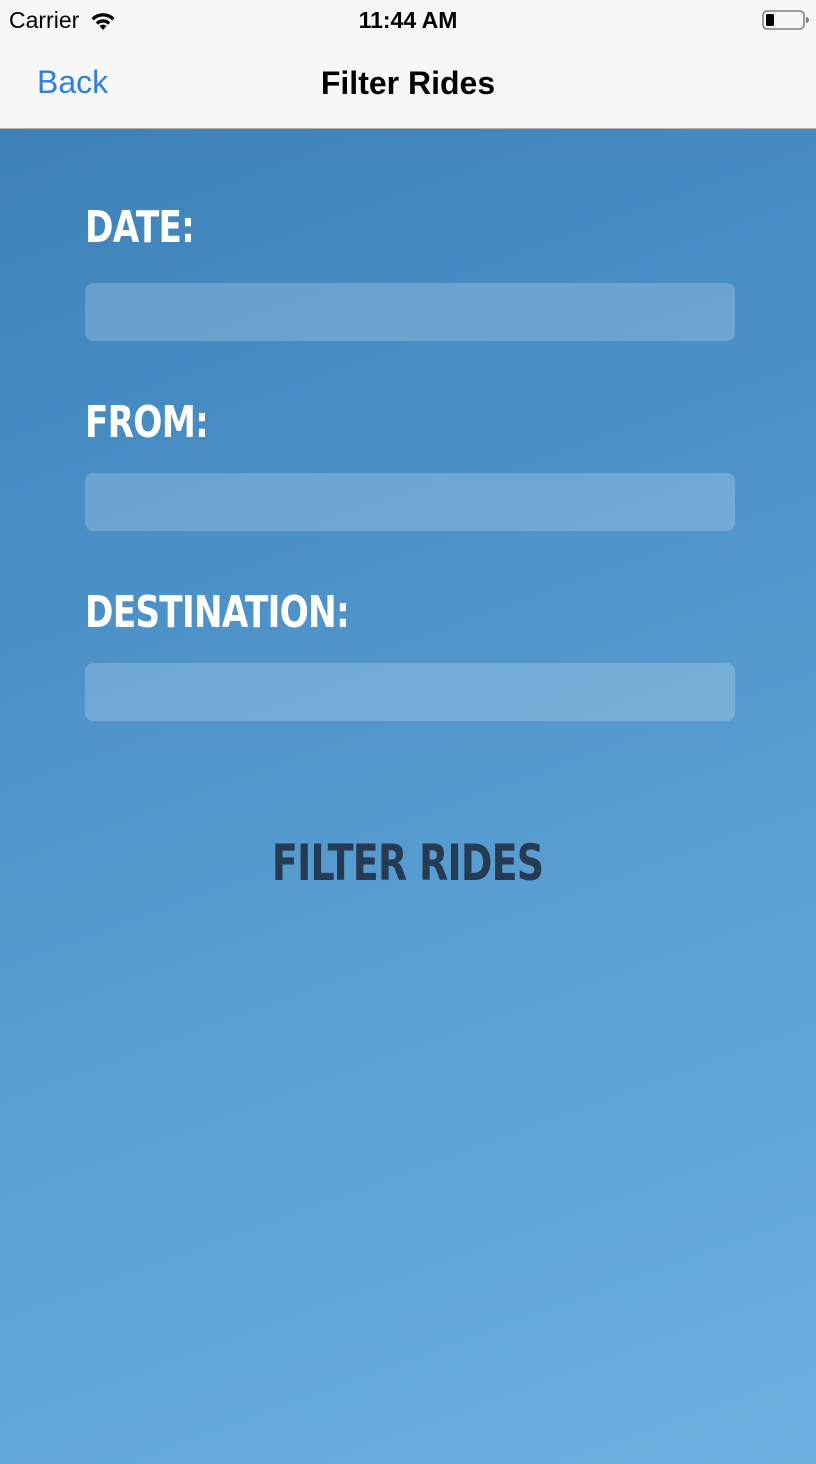 This screenshot has width=816, height=1464. I want to click on status-time: 11:44 AM, so click(408, 20).